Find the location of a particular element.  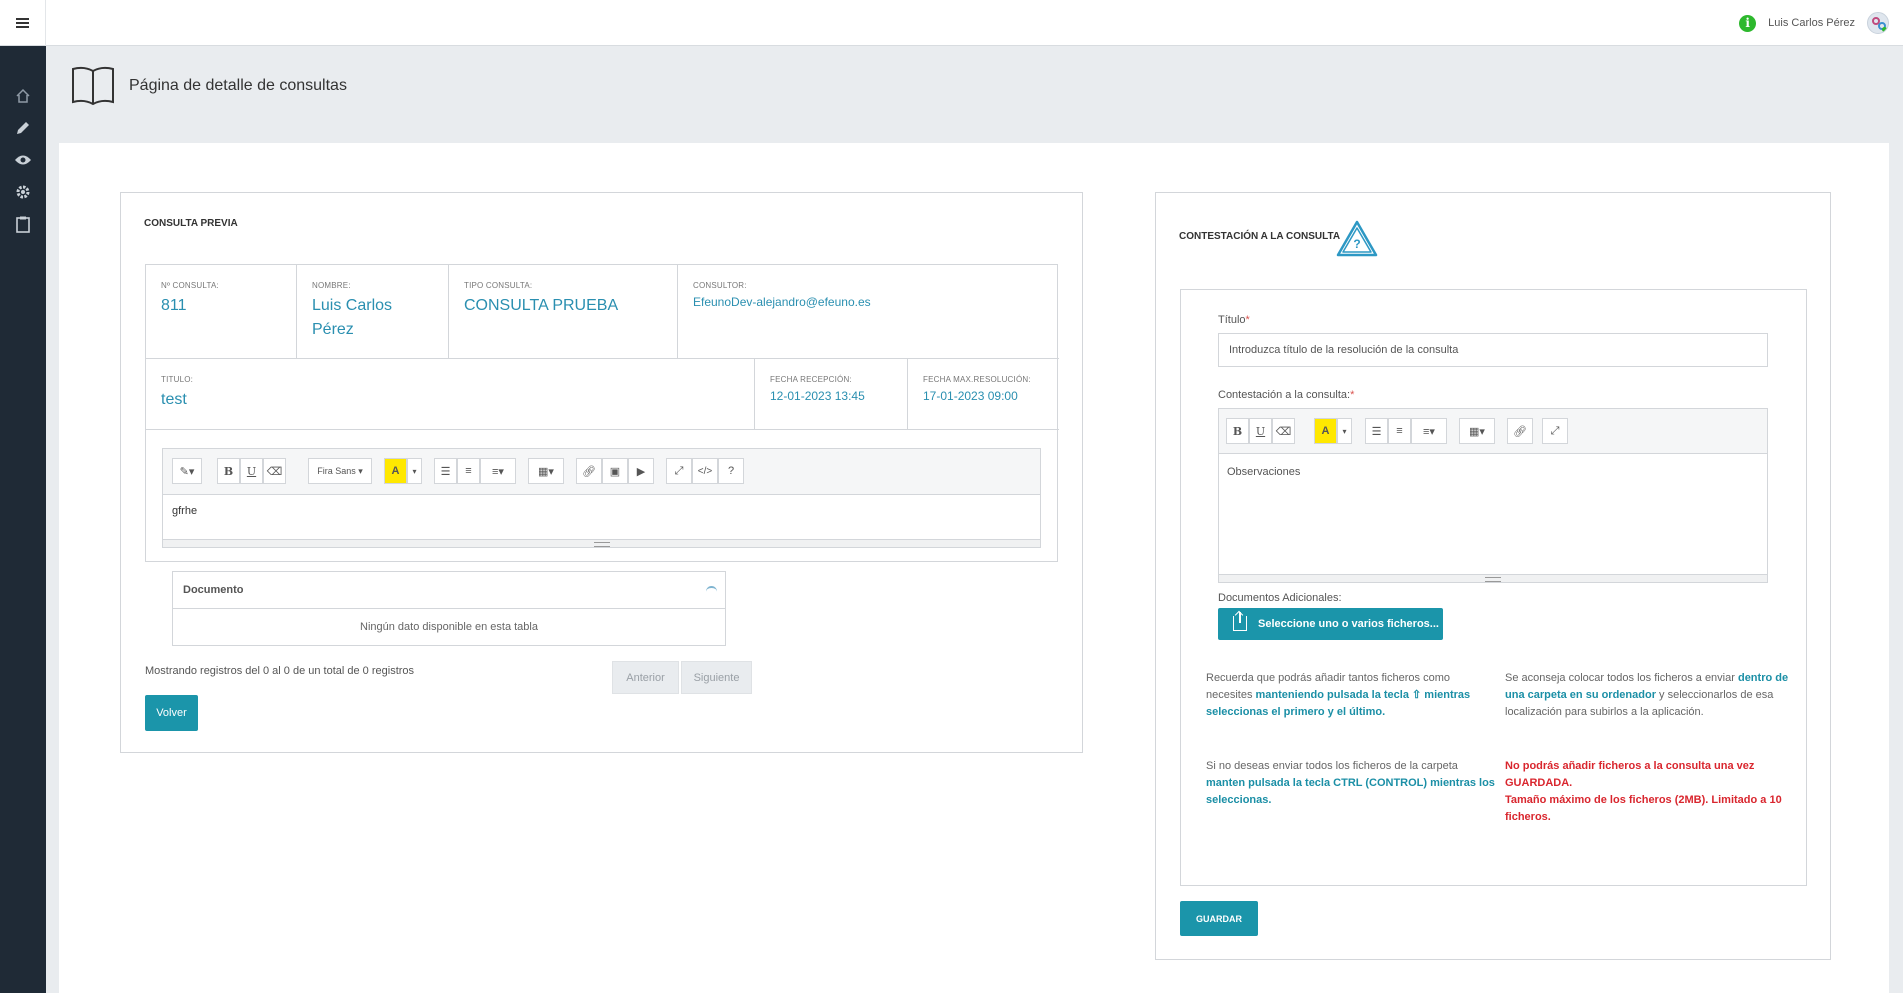

contestacion-field-label-text: Contestación a la consulta: is located at coordinates (1284, 395).